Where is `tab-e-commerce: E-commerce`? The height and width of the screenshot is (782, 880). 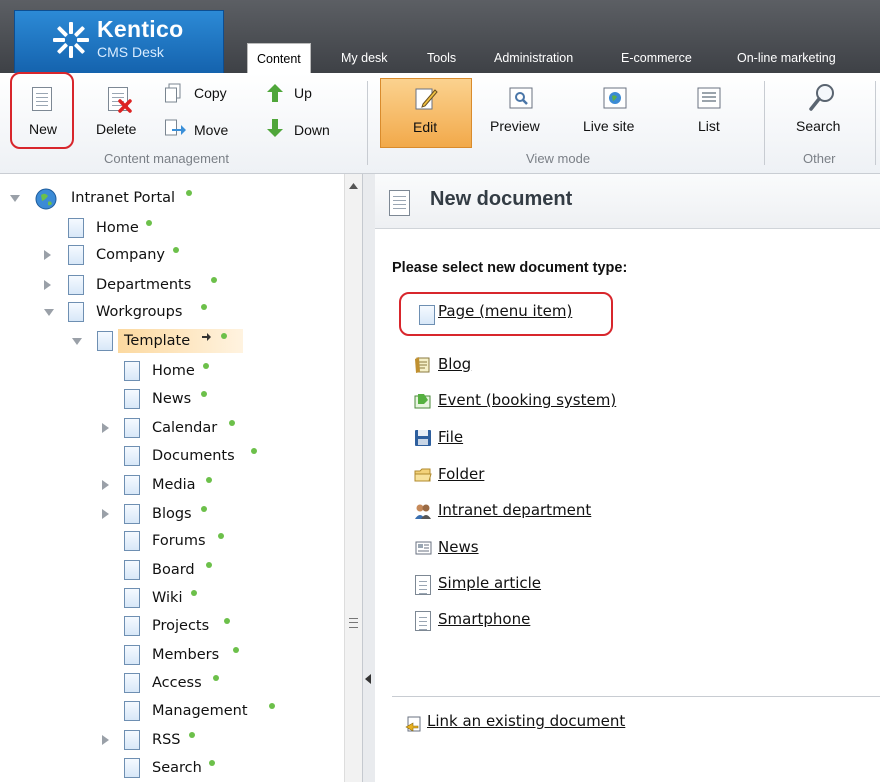
tab-e-commerce: E-commerce is located at coordinates (656, 58).